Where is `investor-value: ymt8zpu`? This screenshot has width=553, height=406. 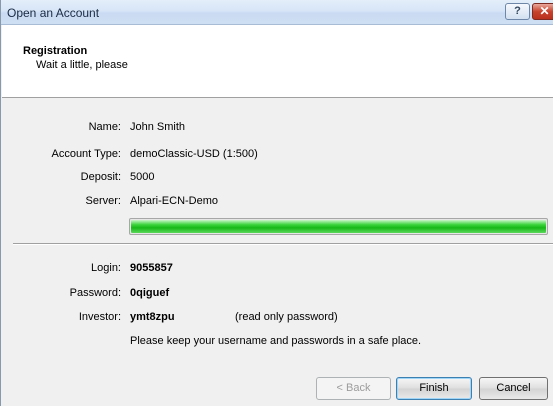 investor-value: ymt8zpu is located at coordinates (152, 317).